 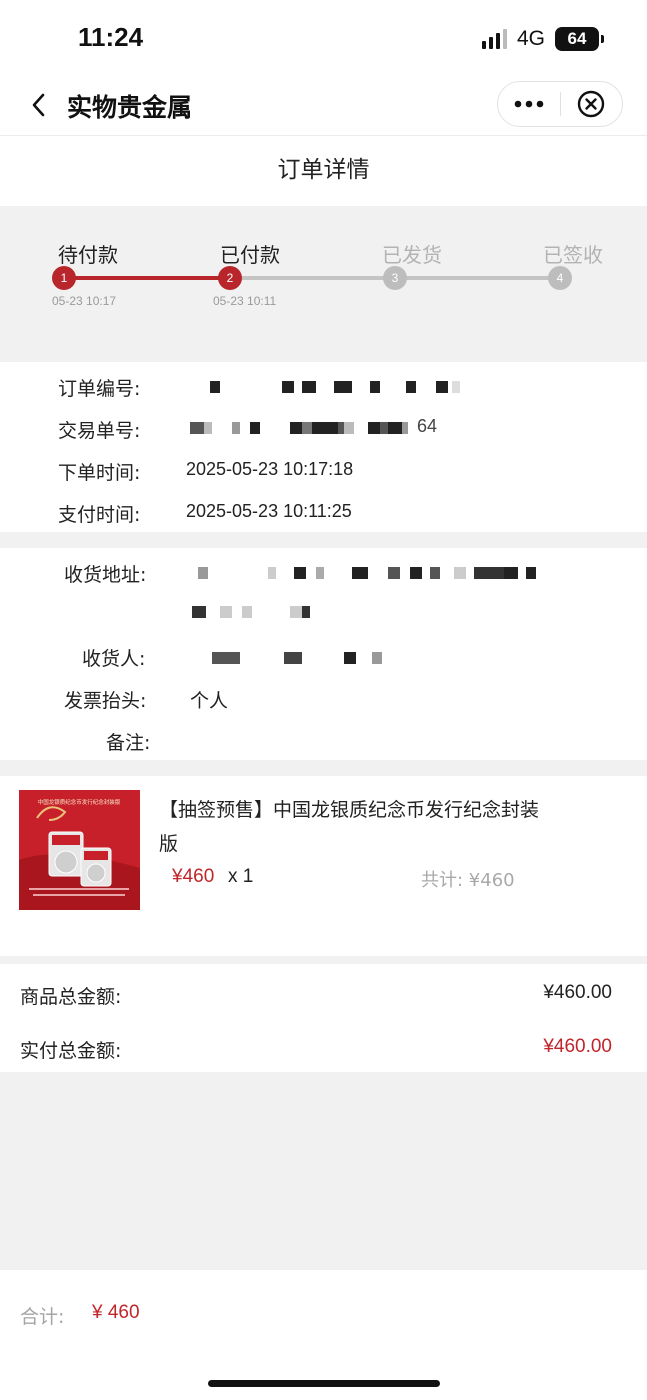 I want to click on page-background, so click(x=323, y=1171).